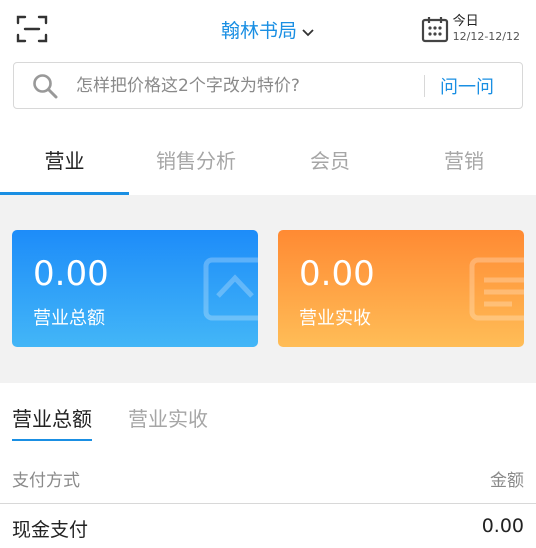 The image size is (536, 548). I want to click on payment-amount: 0.00, so click(502, 526).